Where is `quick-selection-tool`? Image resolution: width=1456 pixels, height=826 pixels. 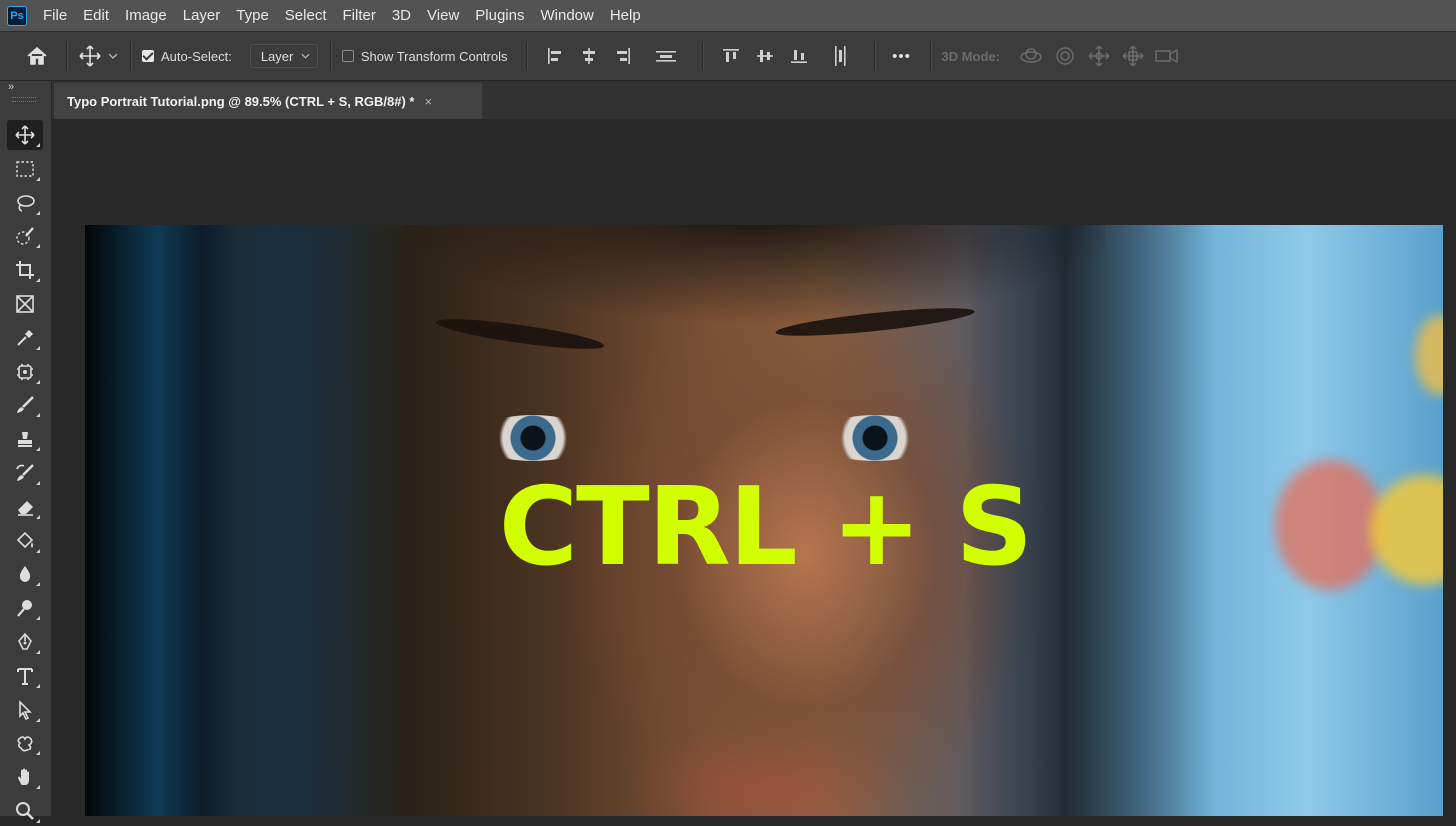 quick-selection-tool is located at coordinates (25, 236).